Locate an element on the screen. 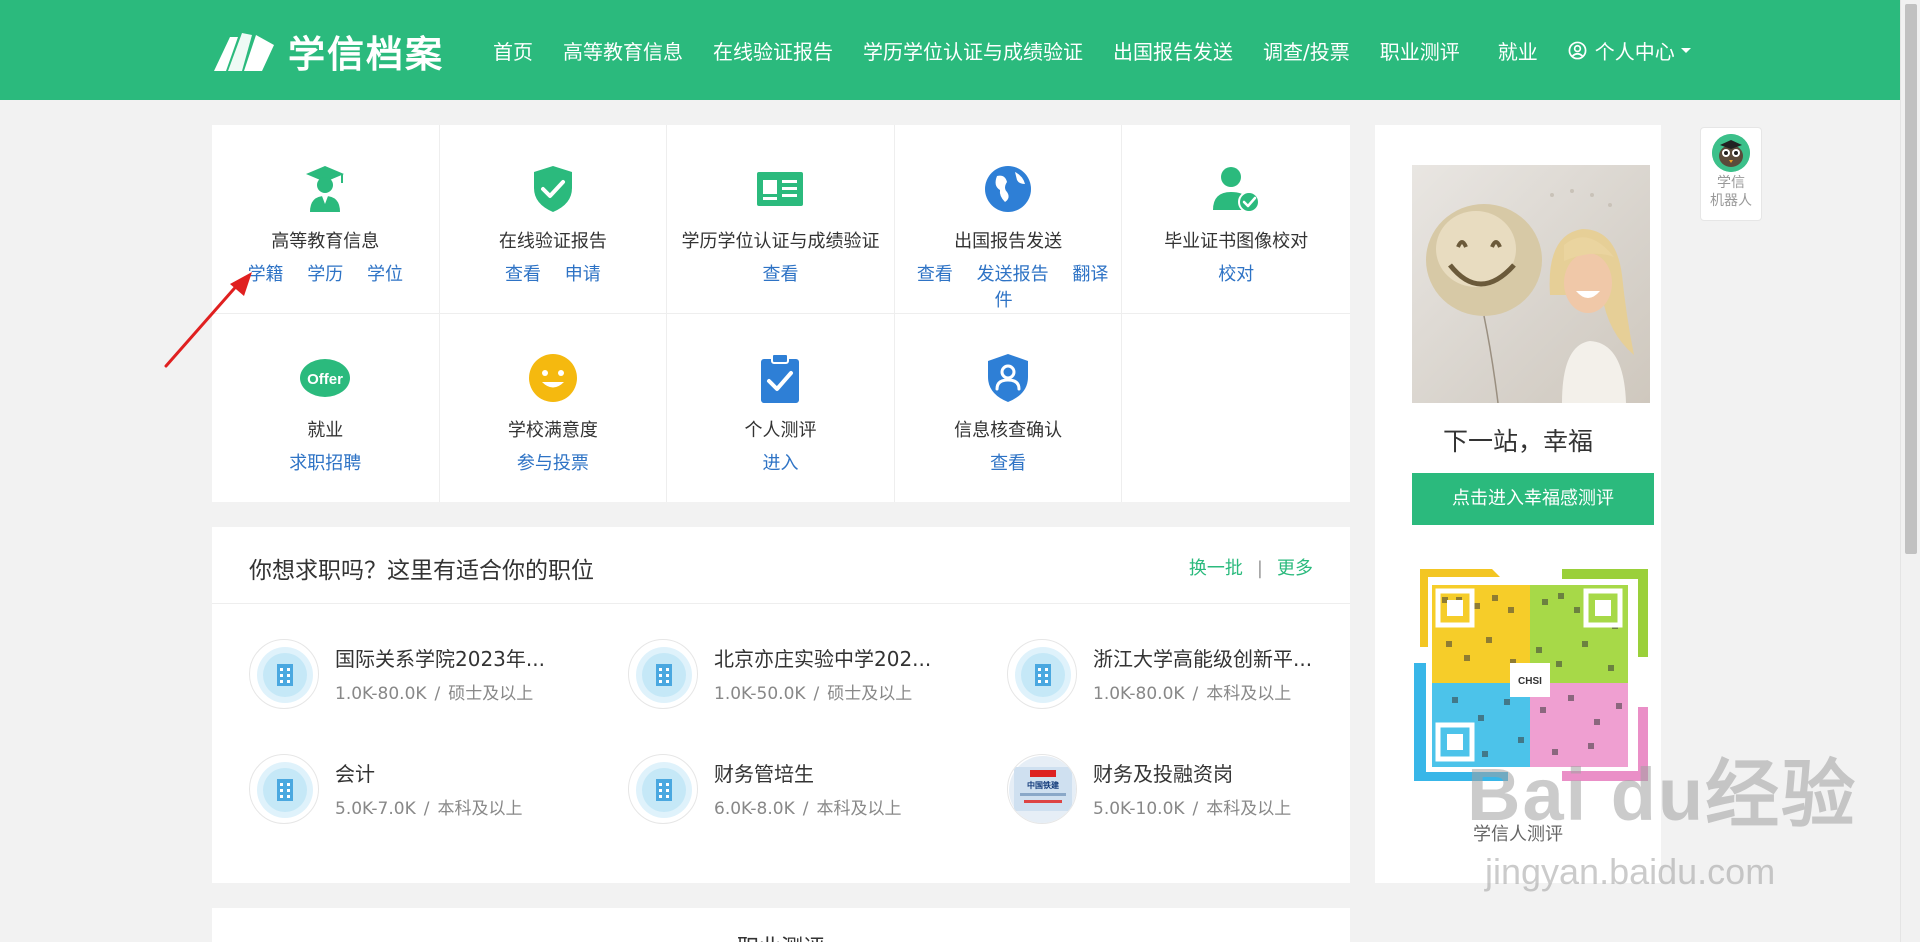  job-item: 浙江大学高能级创新平... 1.0K-80.0K / 本科及以上 is located at coordinates (1192, 669).